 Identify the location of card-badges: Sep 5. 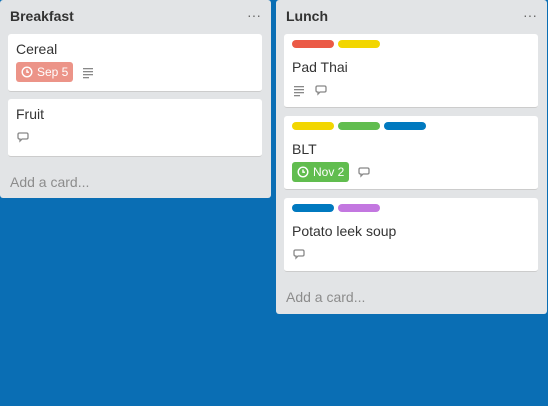
(135, 72).